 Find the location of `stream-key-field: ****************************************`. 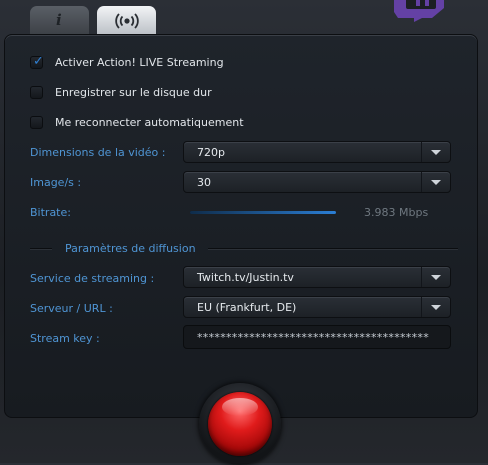

stream-key-field: **************************************** is located at coordinates (317, 337).